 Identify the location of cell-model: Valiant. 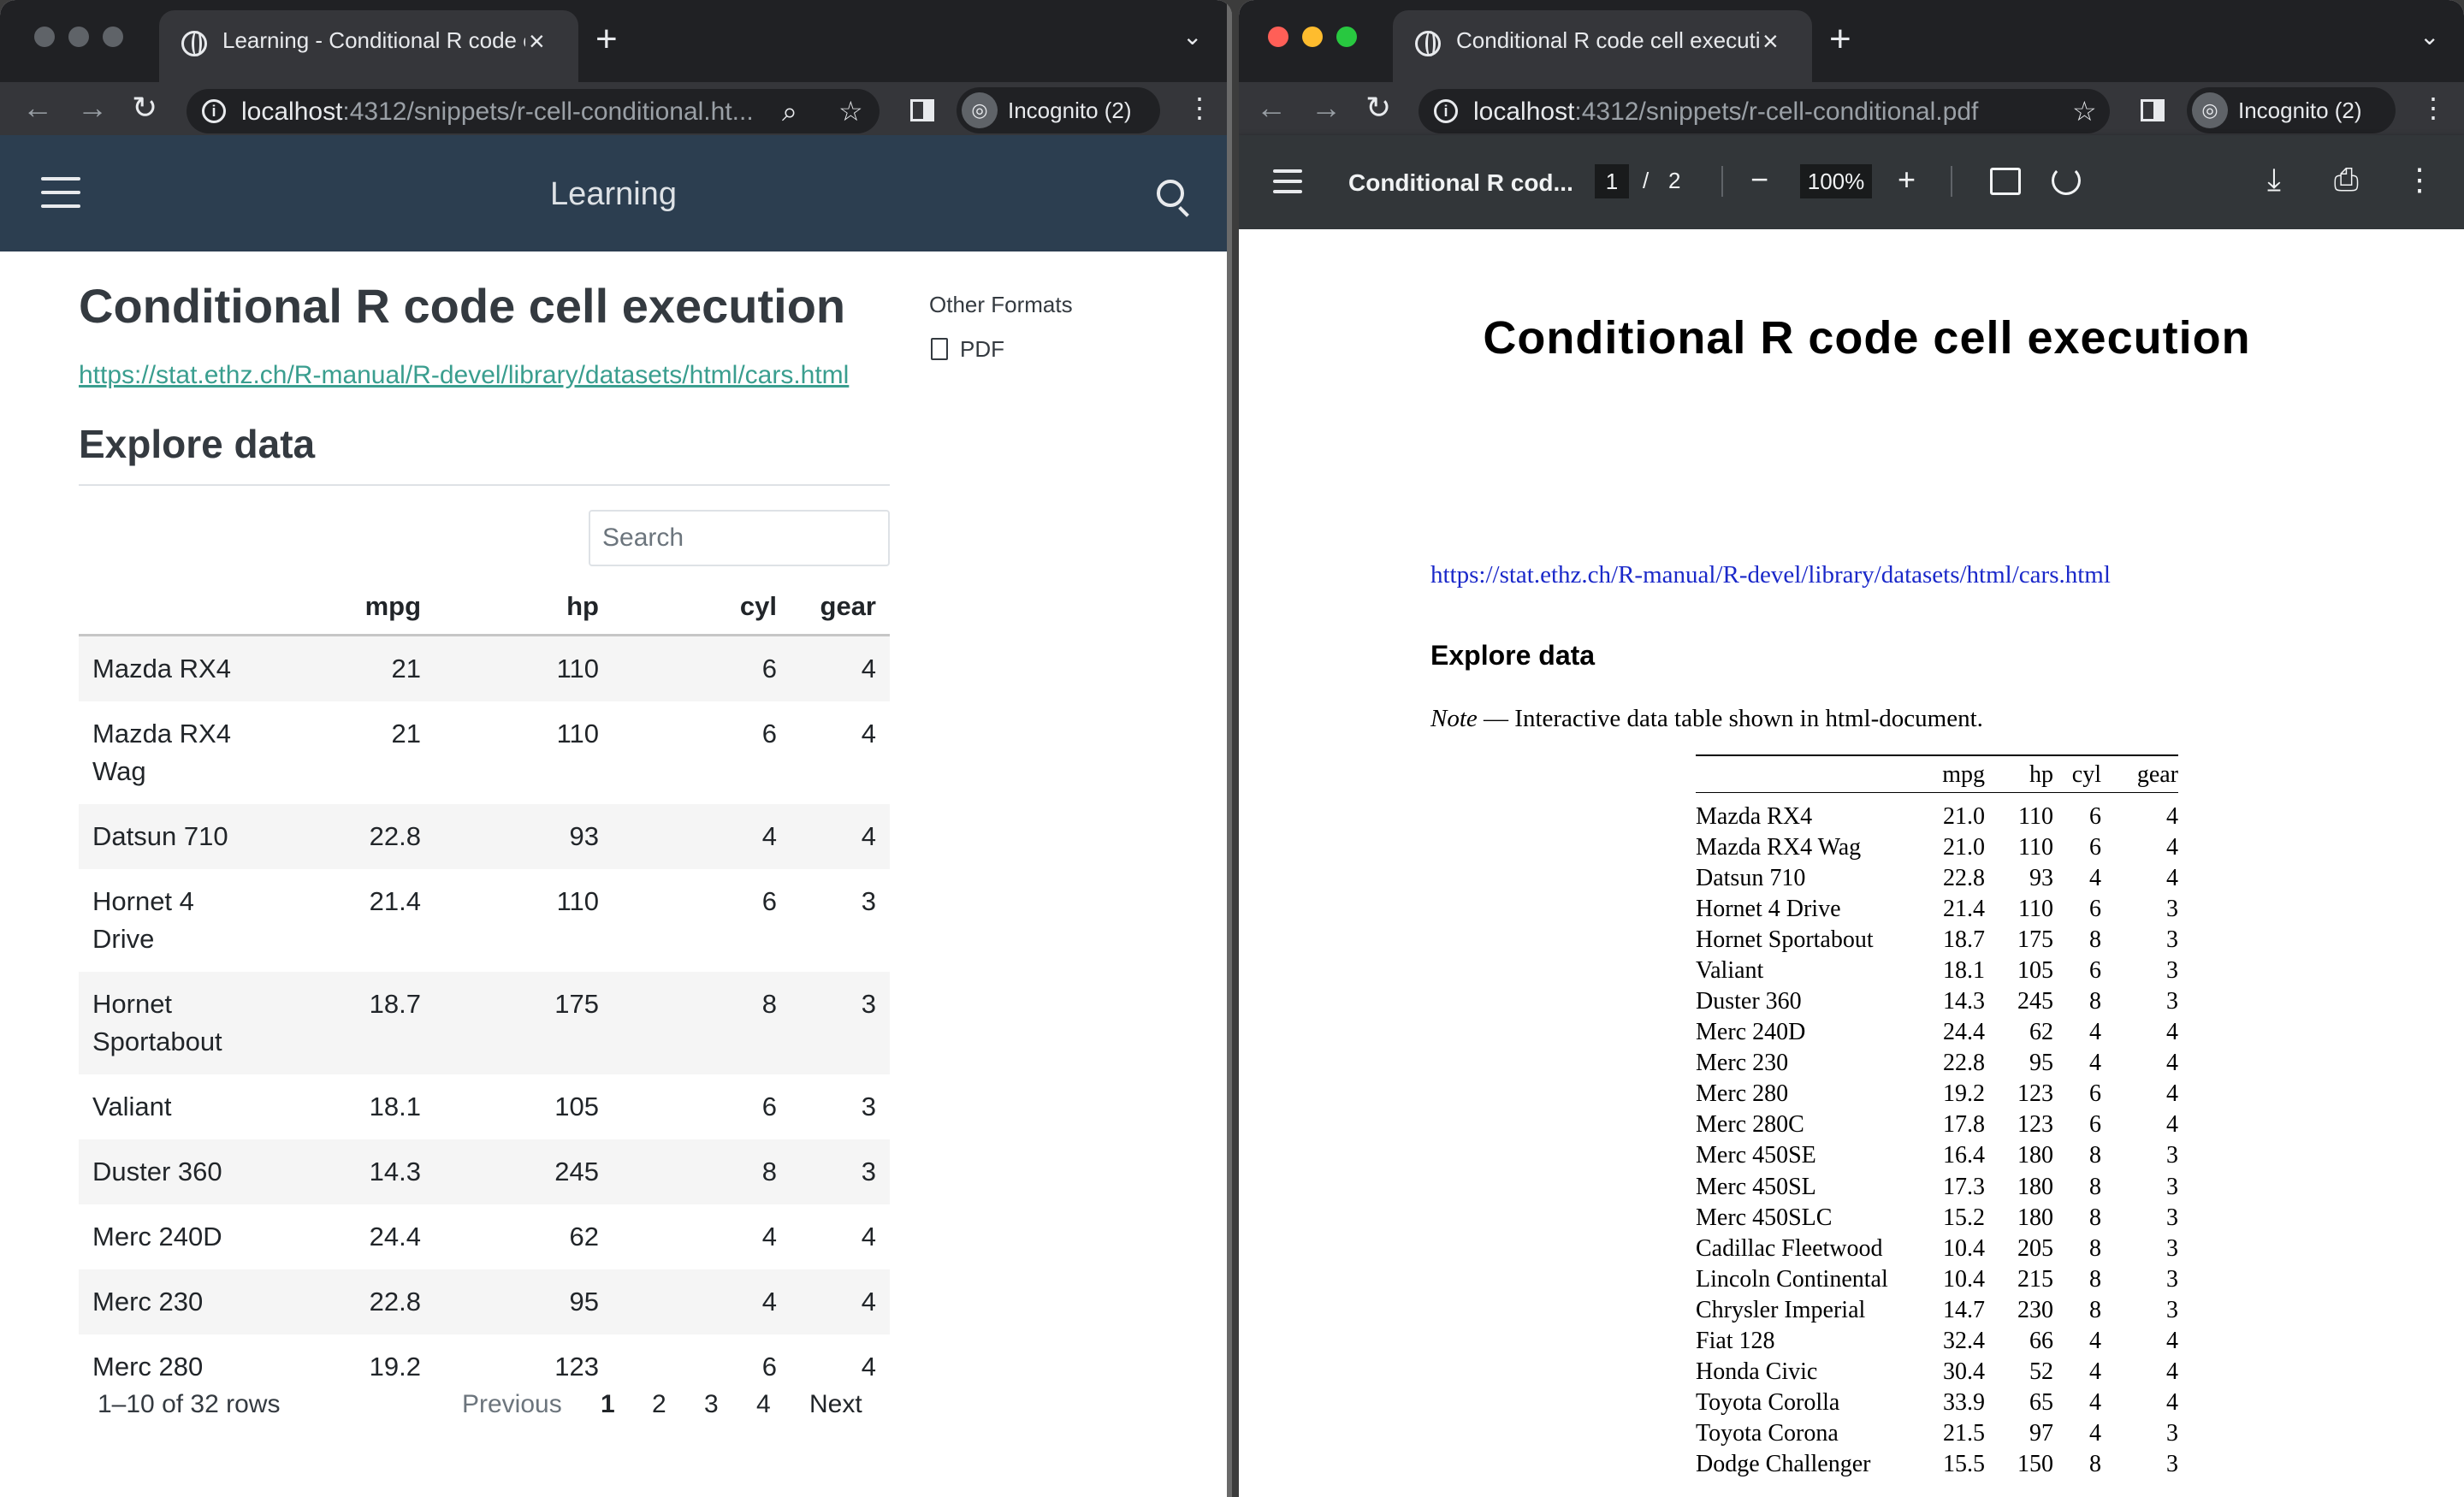
(132, 1106).